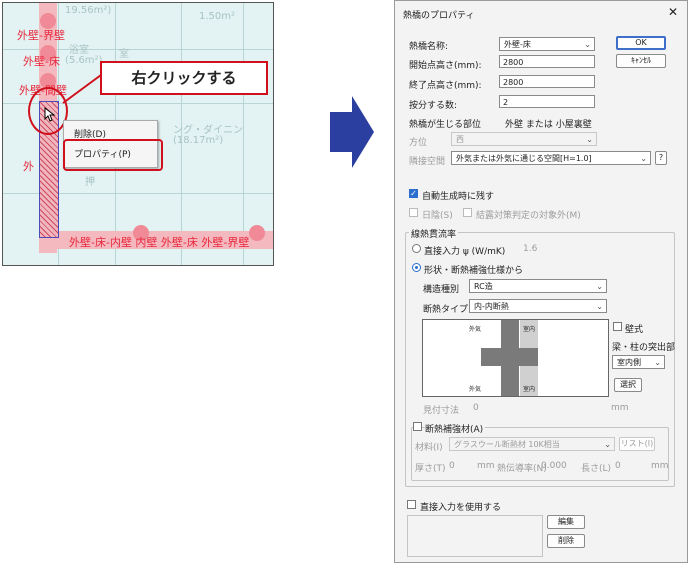 The height and width of the screenshot is (563, 690). I want to click on start-height-input: 2800, so click(547, 61).